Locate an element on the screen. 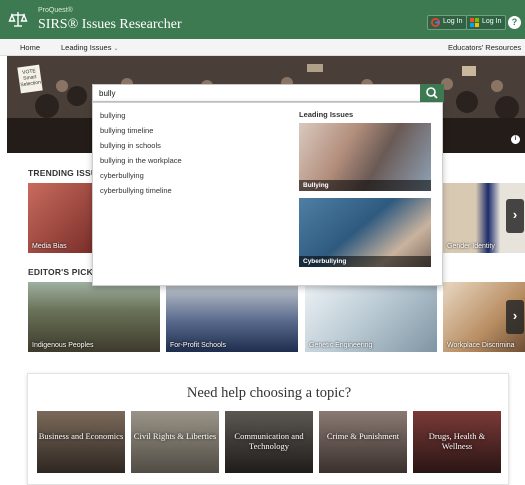 This screenshot has height=485, width=525. search-button is located at coordinates (432, 93).